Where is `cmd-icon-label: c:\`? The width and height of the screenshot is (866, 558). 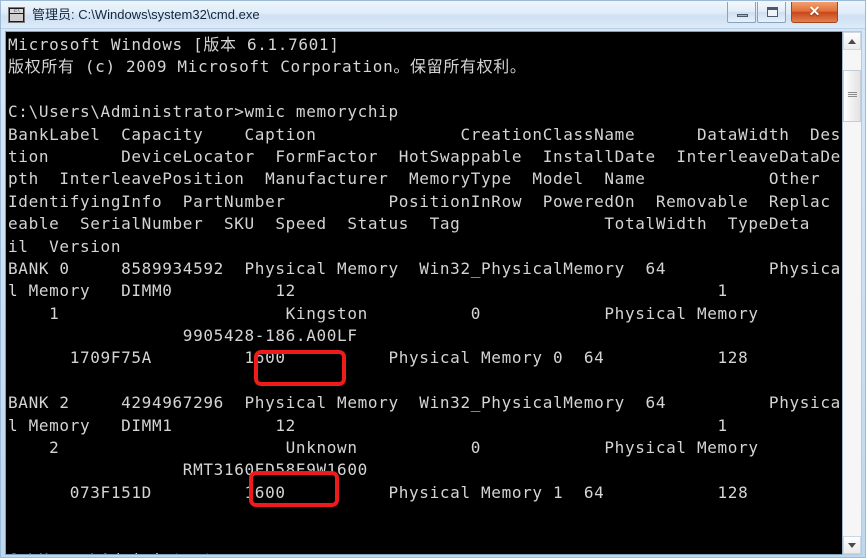 cmd-icon-label: c:\ is located at coordinates (16, 11).